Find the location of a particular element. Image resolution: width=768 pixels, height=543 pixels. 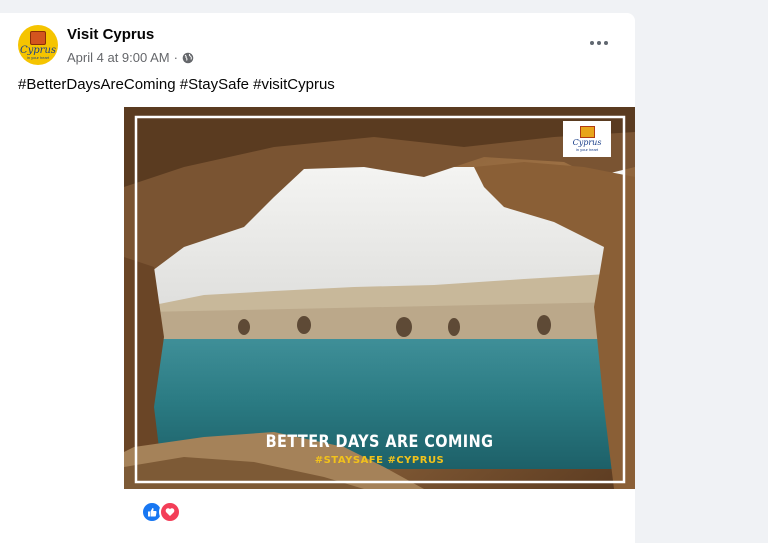

globe-icon is located at coordinates (188, 58).